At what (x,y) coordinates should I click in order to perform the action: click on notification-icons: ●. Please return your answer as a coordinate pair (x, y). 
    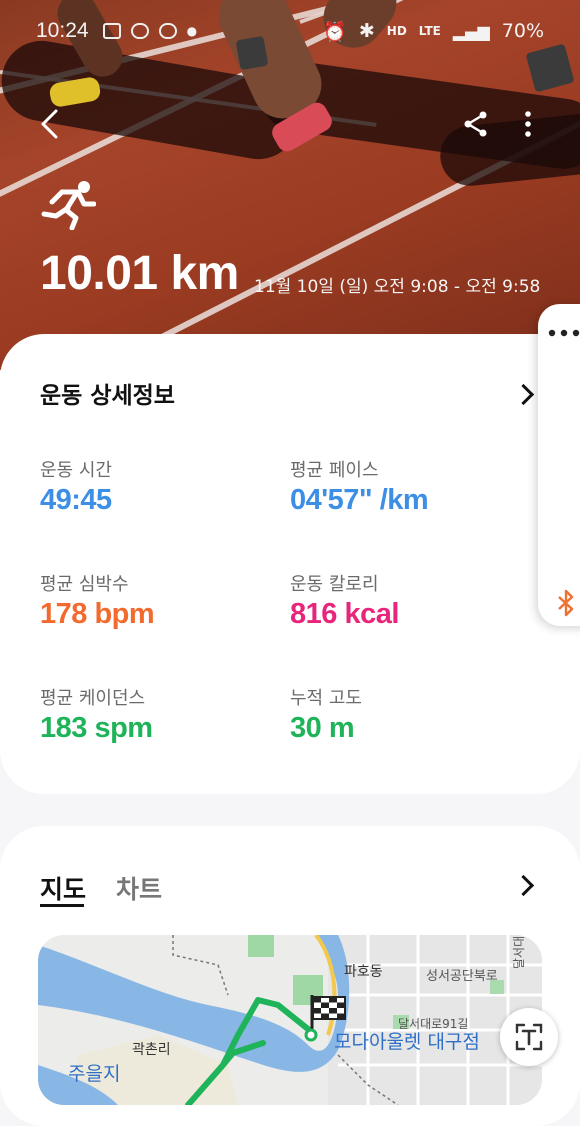
    Looking at the image, I should click on (150, 31).